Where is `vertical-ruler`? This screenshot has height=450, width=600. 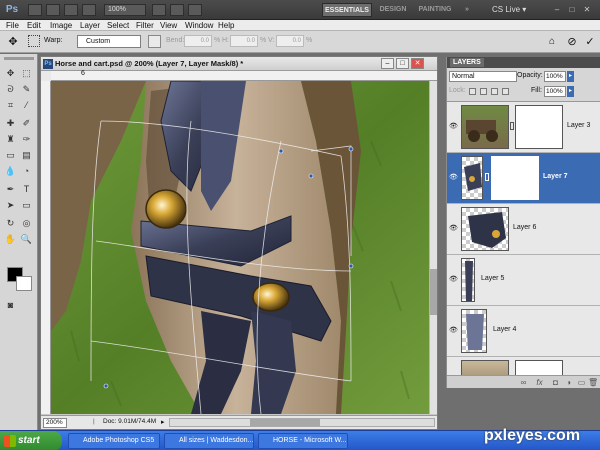 vertical-ruler is located at coordinates (46, 247).